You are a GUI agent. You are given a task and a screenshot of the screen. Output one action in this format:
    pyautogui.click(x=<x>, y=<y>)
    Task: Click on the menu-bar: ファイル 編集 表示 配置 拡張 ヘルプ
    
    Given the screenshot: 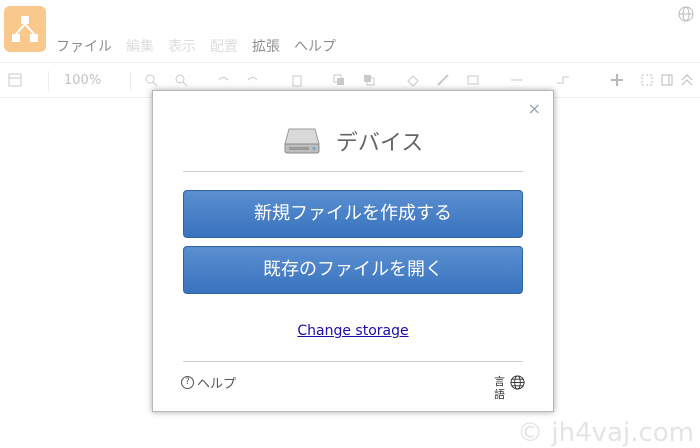 What is the action you would take?
    pyautogui.click(x=196, y=46)
    